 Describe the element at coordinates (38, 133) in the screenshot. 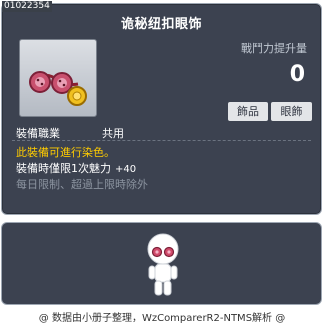

I see `job-label: 裝備職業` at that location.